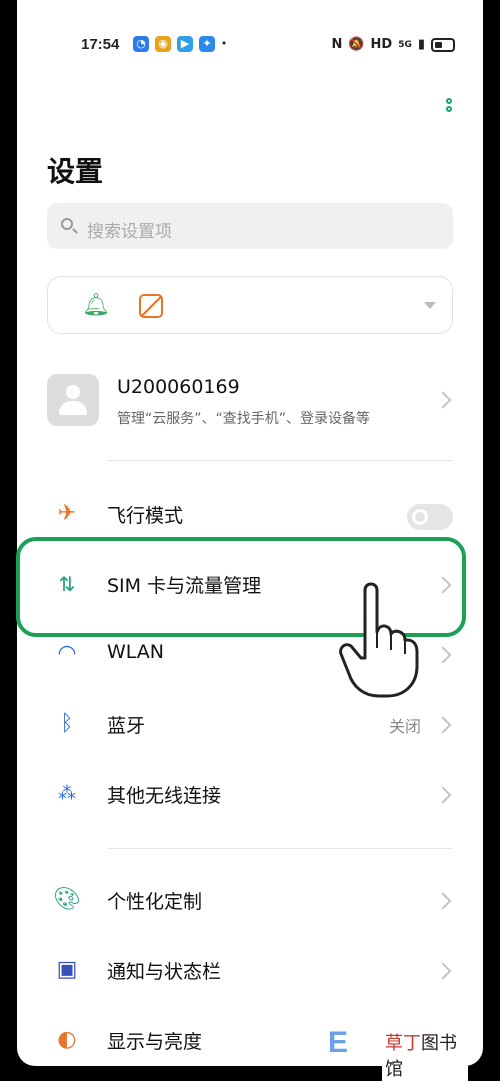 This screenshot has height=1081, width=500. Describe the element at coordinates (207, 44) in the screenshot. I see `app2-notification-icon: ✦` at that location.